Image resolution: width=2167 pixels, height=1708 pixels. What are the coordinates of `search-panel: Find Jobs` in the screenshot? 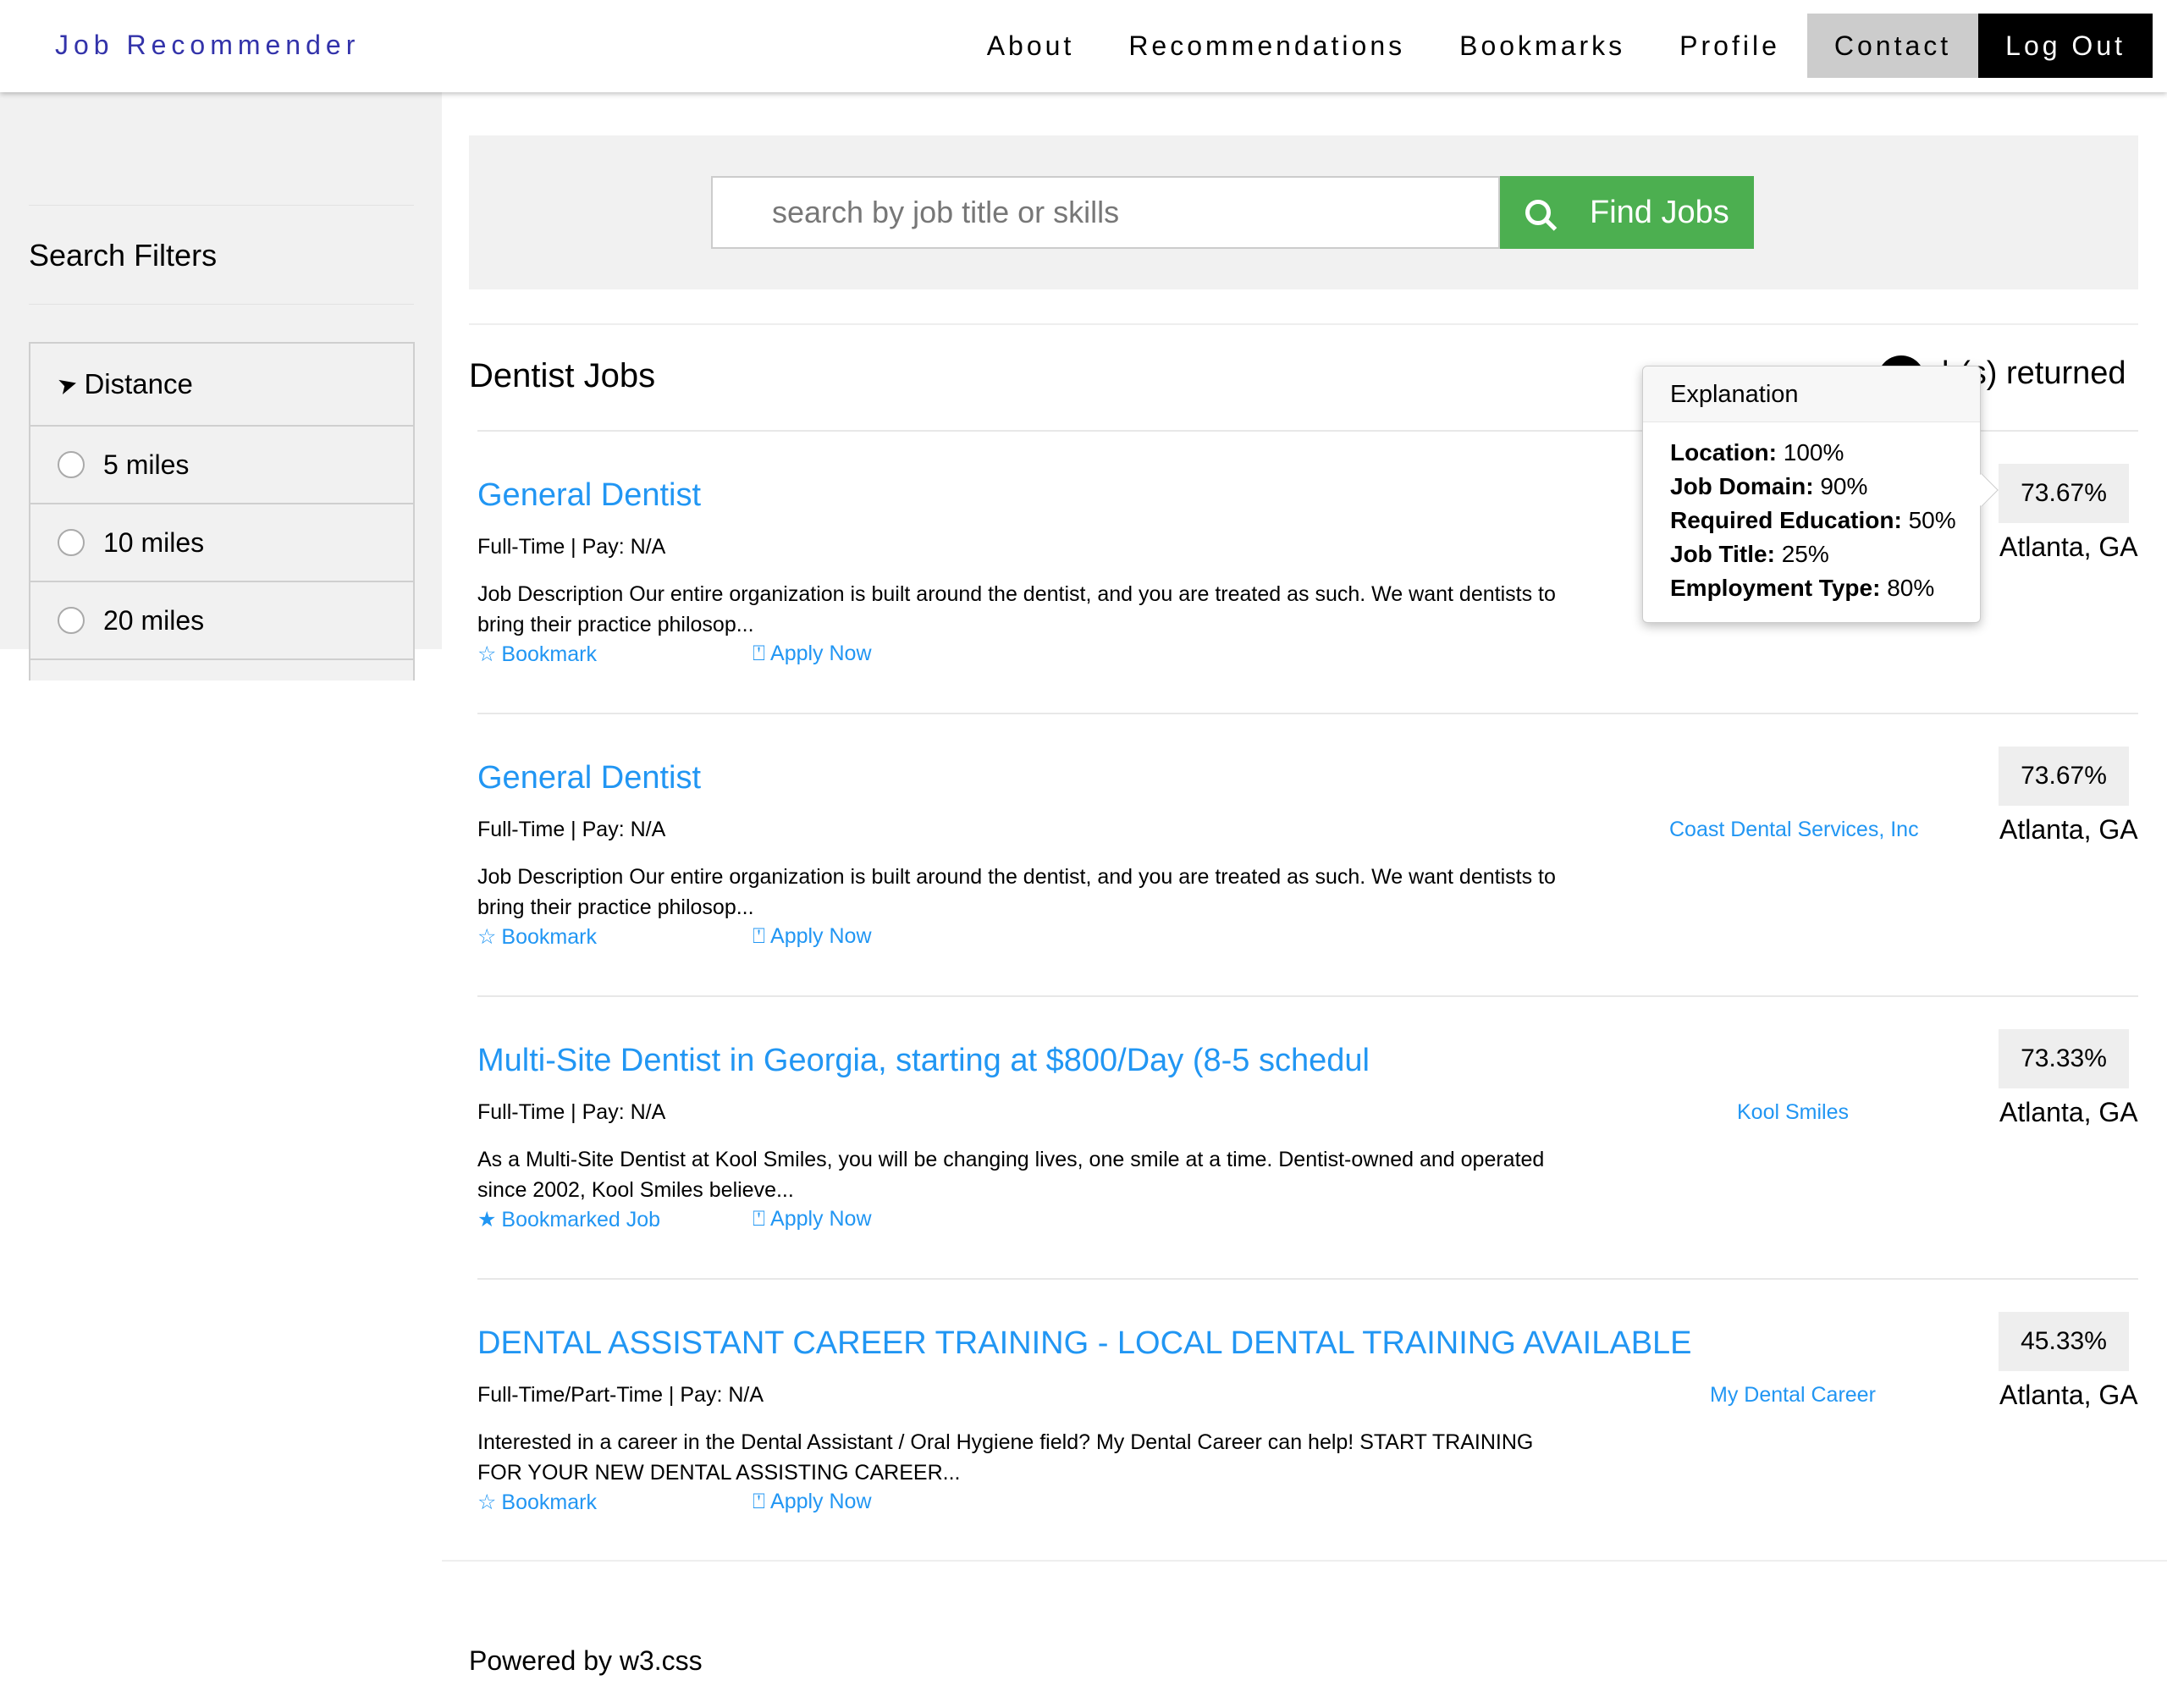 It's located at (1303, 212).